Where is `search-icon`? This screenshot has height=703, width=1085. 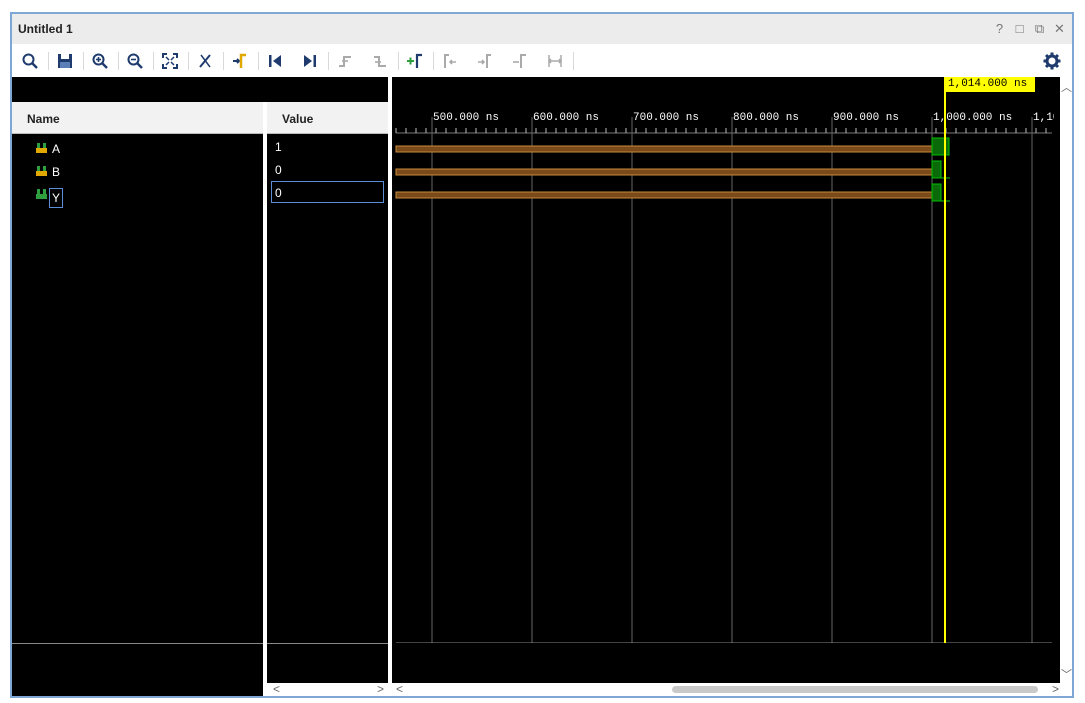
search-icon is located at coordinates (30, 61).